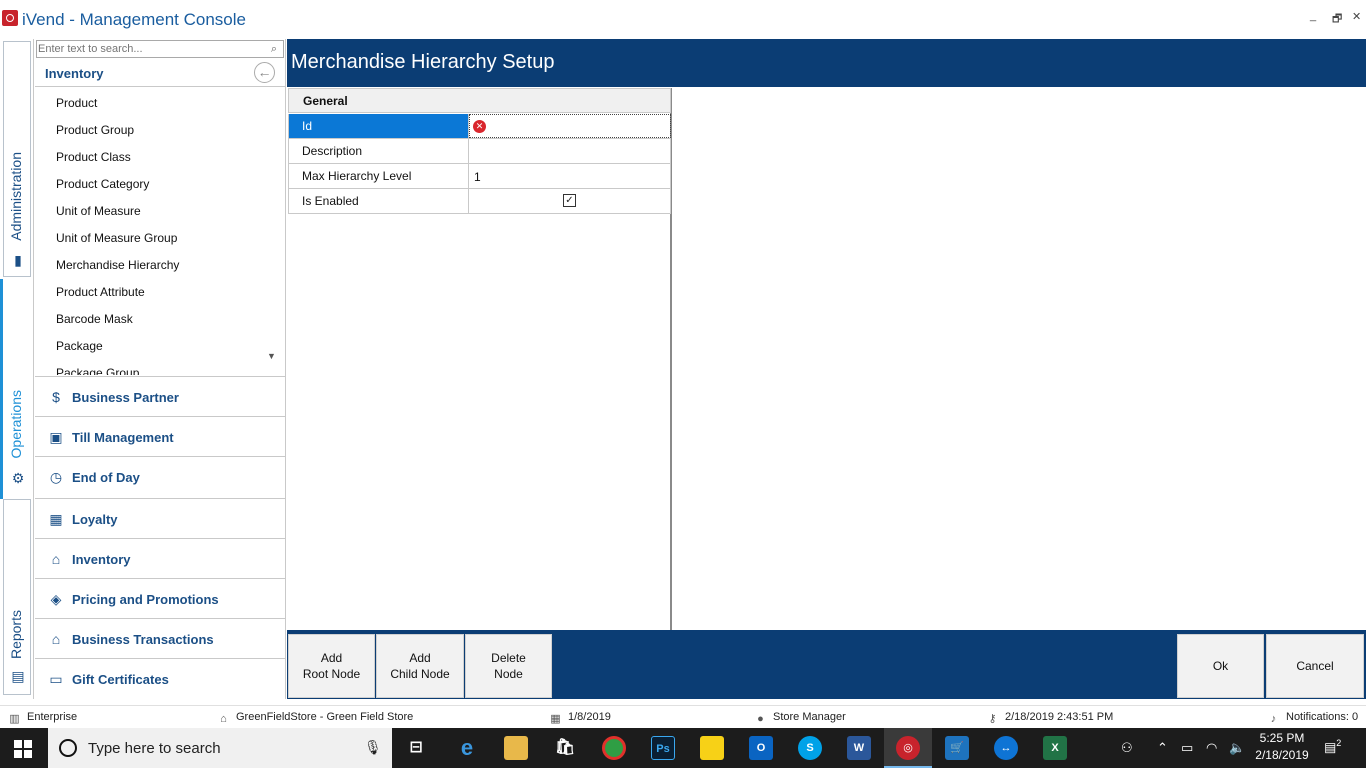 This screenshot has height=768, width=1366. What do you see at coordinates (23, 749) in the screenshot?
I see `windows-start-icon` at bounding box center [23, 749].